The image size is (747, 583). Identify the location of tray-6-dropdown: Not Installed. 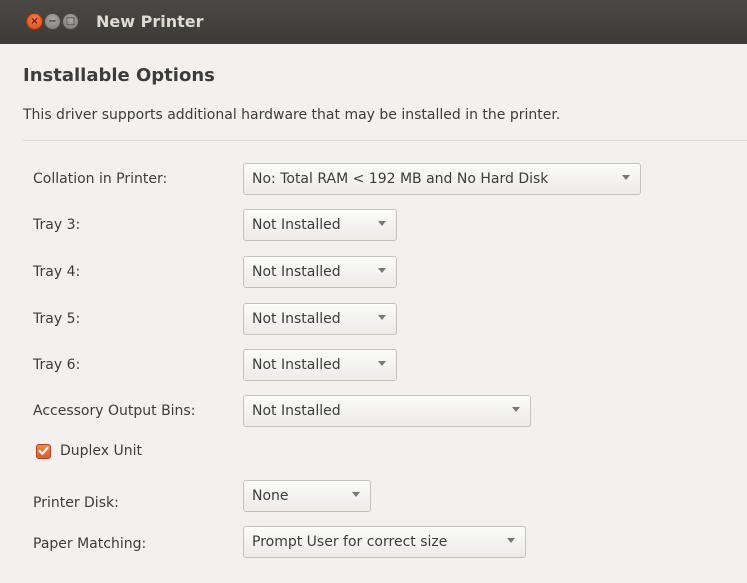
(320, 365).